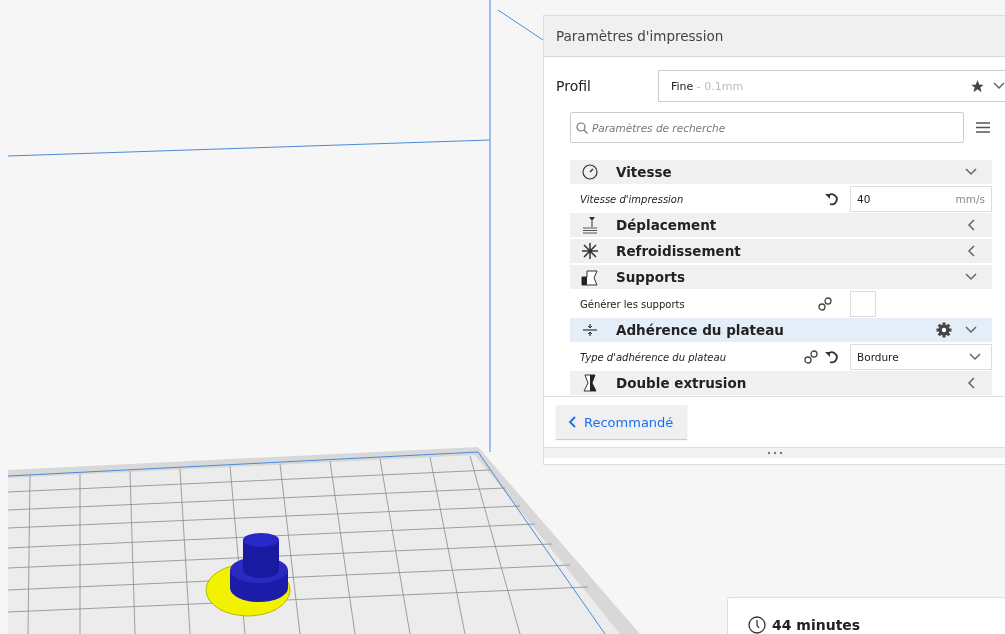 The height and width of the screenshot is (634, 1005). I want to click on adhesion-icon, so click(590, 330).